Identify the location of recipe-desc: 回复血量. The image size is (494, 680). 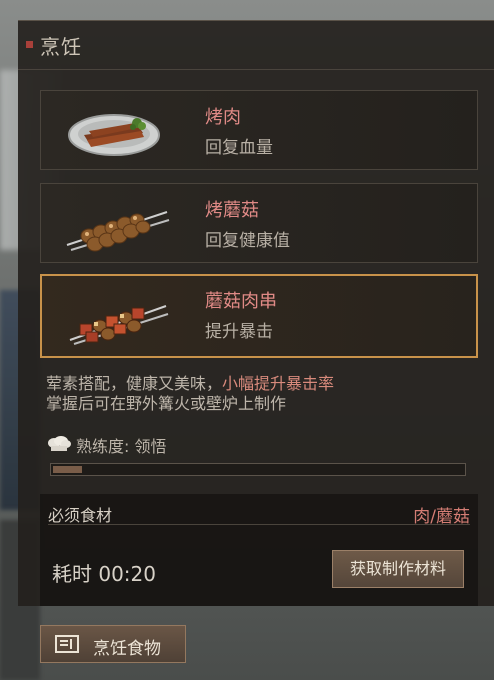
(239, 148).